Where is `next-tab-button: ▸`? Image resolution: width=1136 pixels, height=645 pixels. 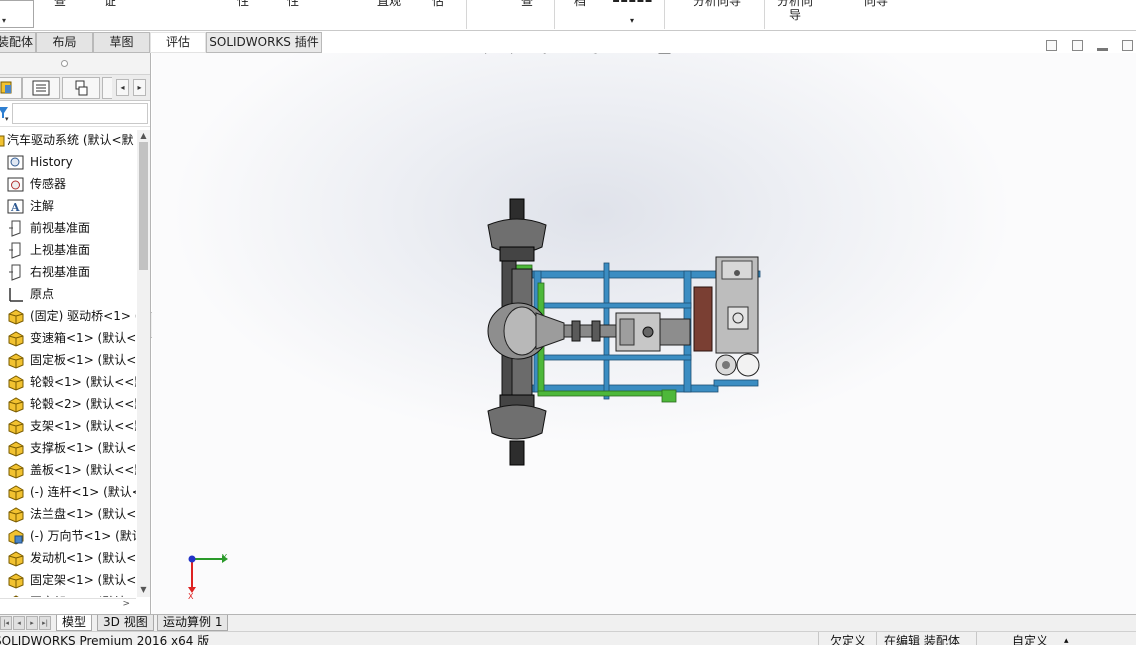 next-tab-button: ▸ is located at coordinates (32, 623).